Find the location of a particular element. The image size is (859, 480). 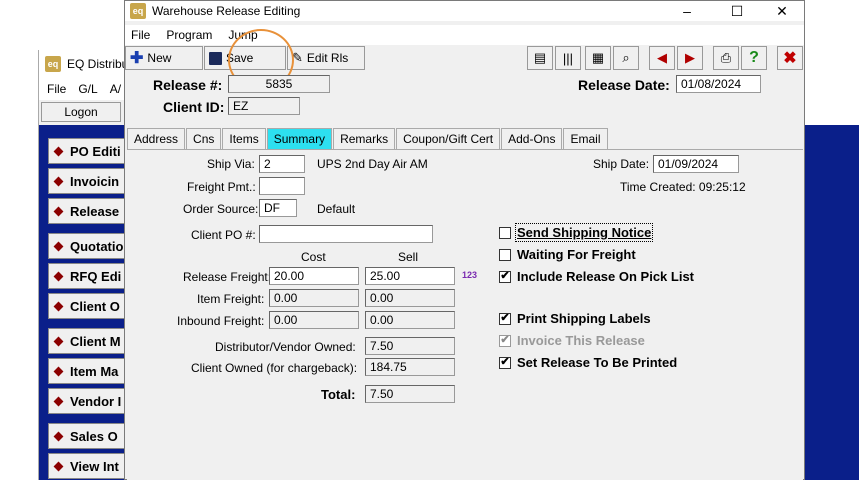

ship-date-field: 01/09/2024 is located at coordinates (696, 164).